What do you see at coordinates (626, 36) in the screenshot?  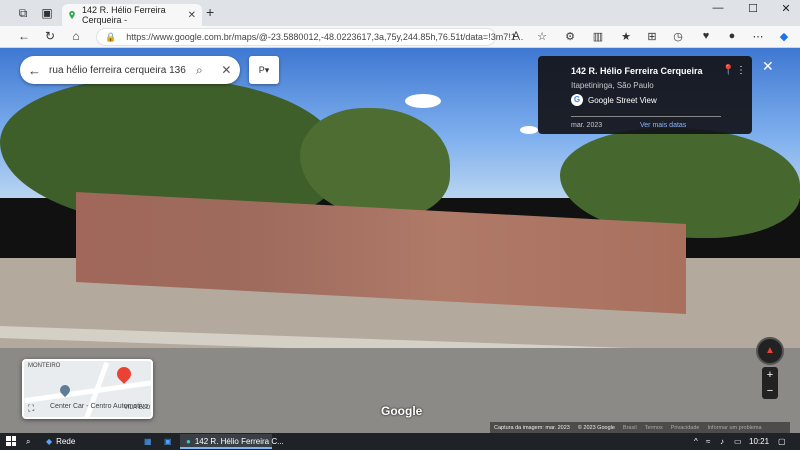 I see `favorites-icon: ★` at bounding box center [626, 36].